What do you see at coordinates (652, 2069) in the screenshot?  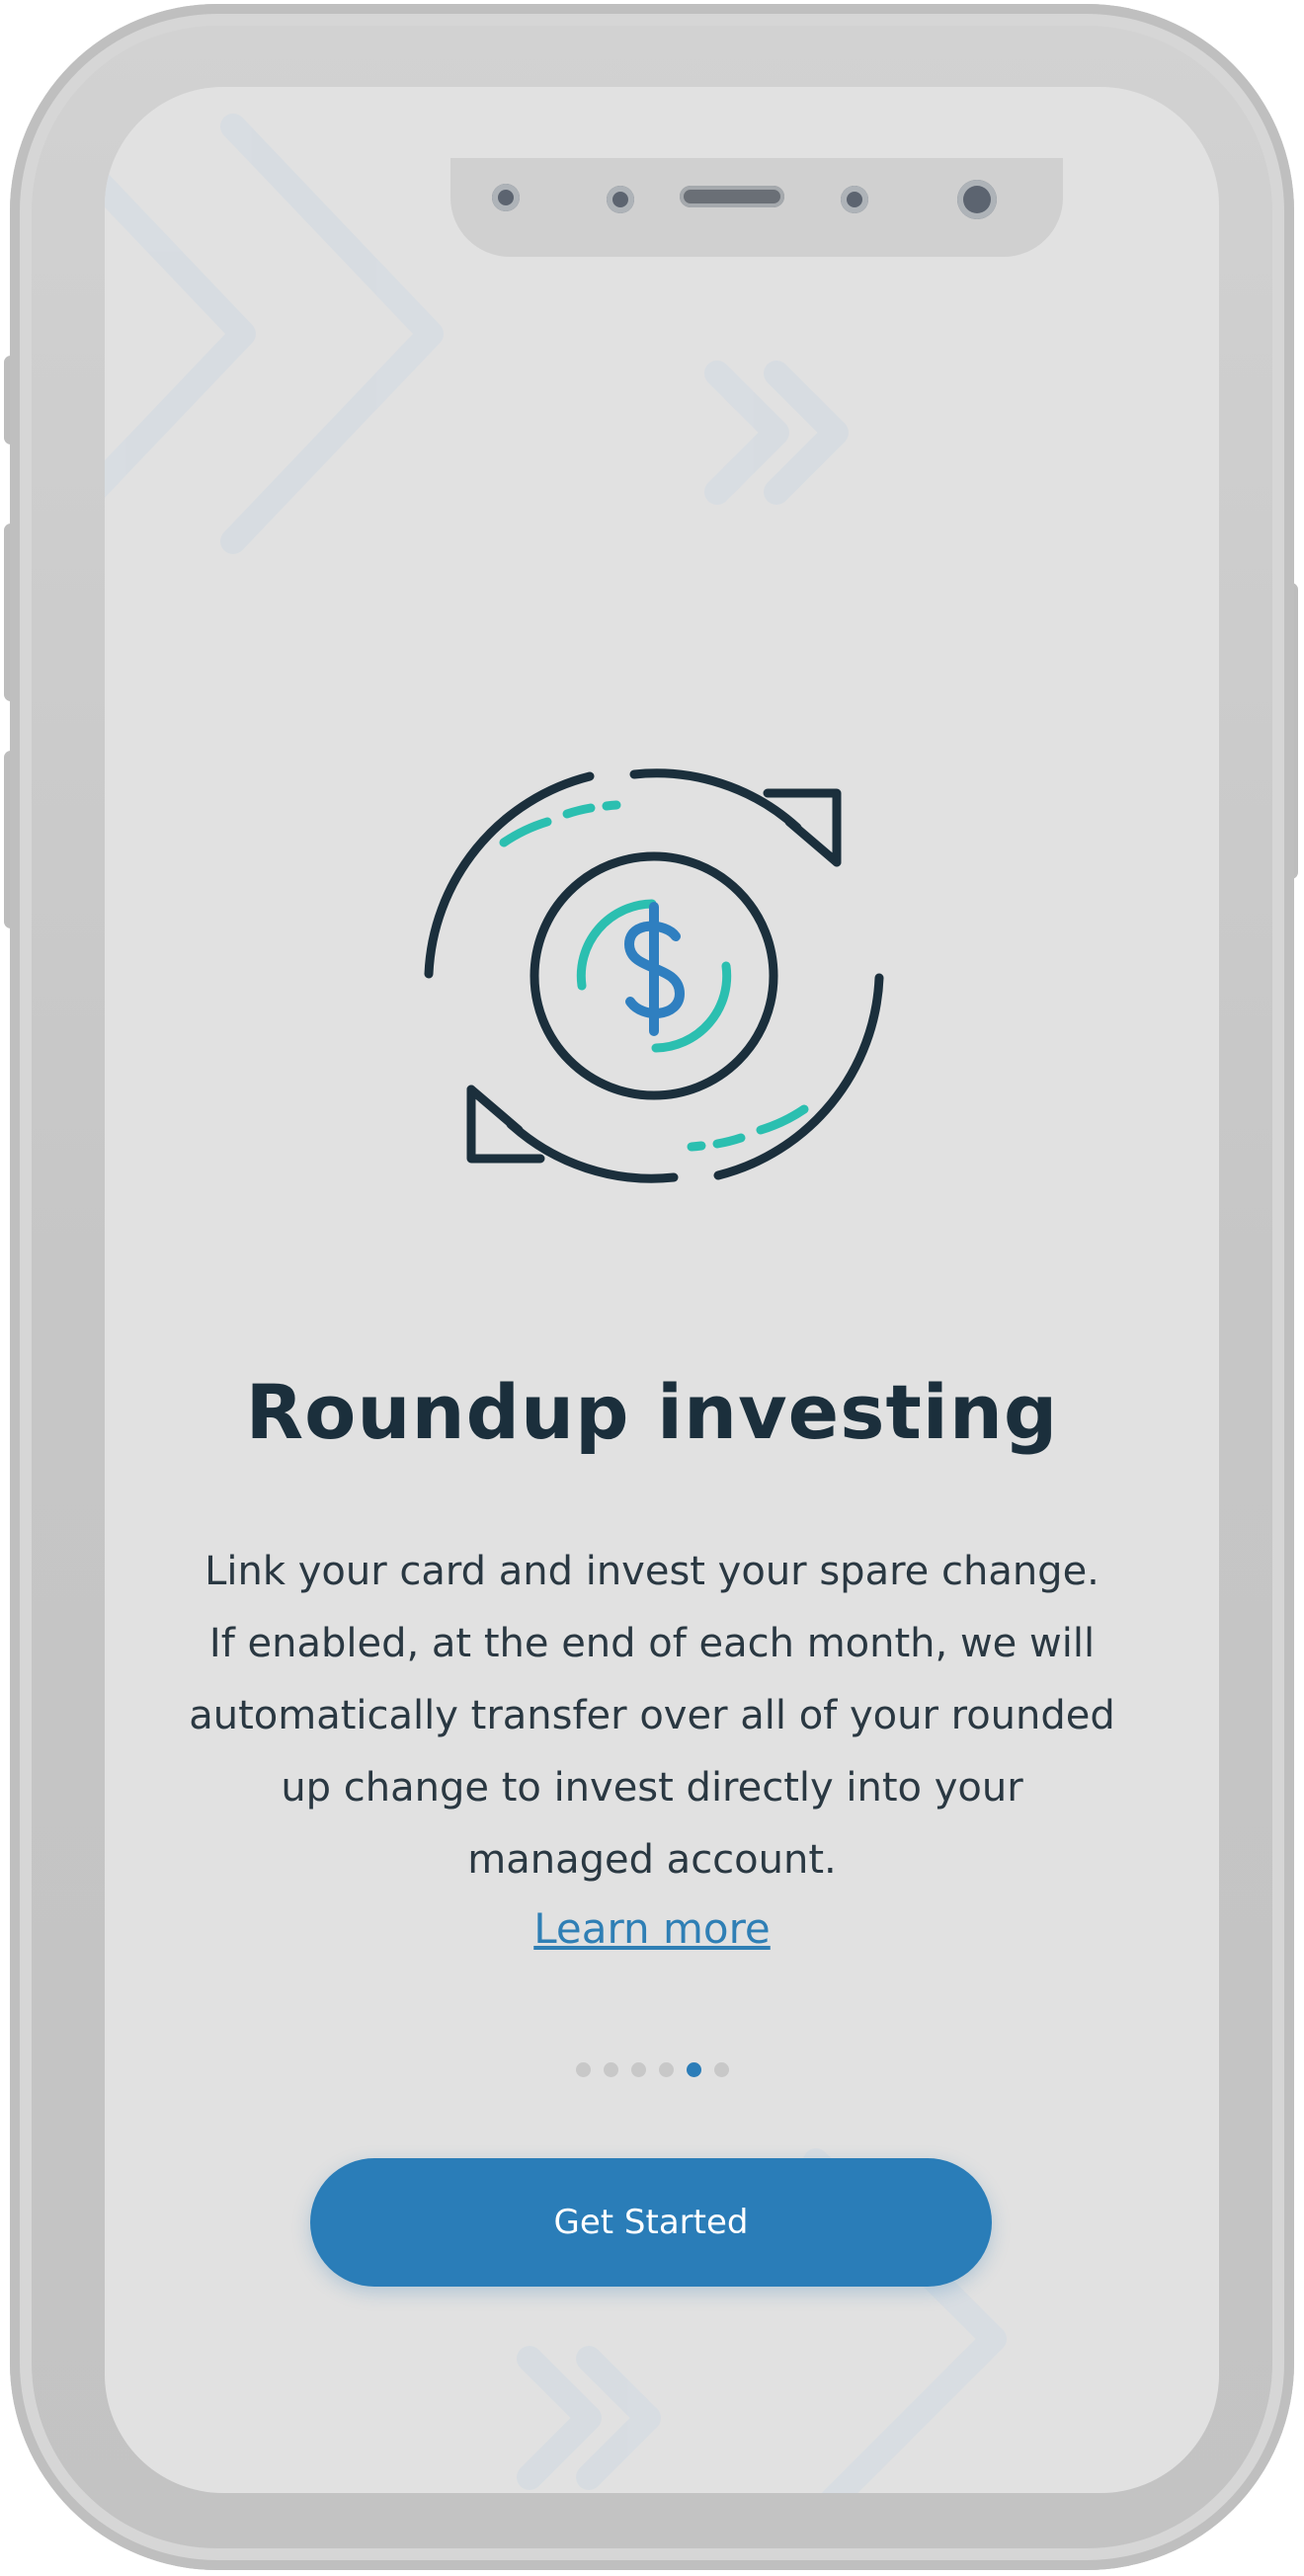 I see `page-indicator` at bounding box center [652, 2069].